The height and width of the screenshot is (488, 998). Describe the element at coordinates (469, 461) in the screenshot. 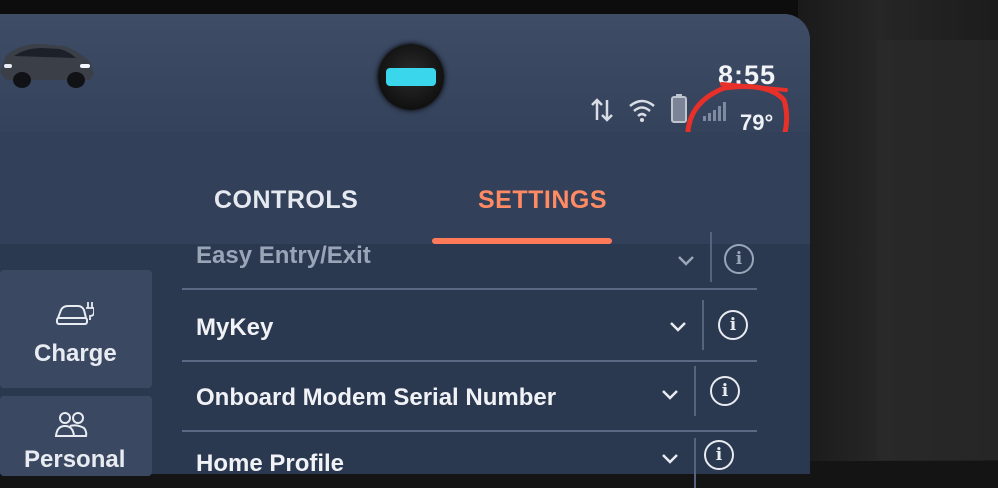

I see `list-item-home-profile: Home Profile i` at that location.